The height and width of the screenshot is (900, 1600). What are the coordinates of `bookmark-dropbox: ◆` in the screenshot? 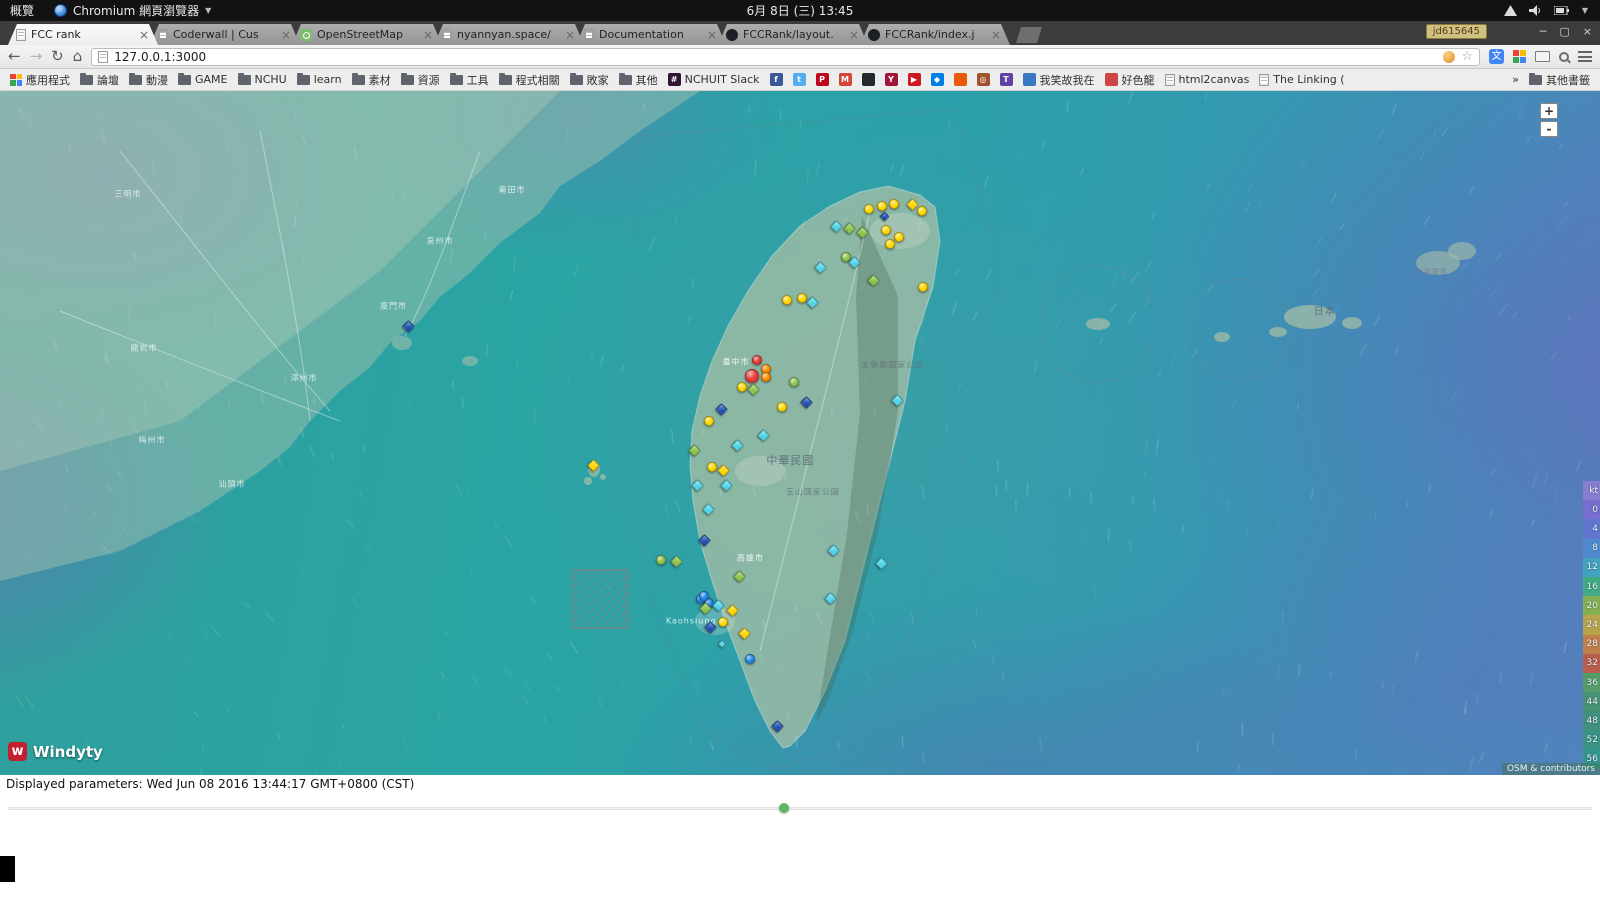 It's located at (937, 79).